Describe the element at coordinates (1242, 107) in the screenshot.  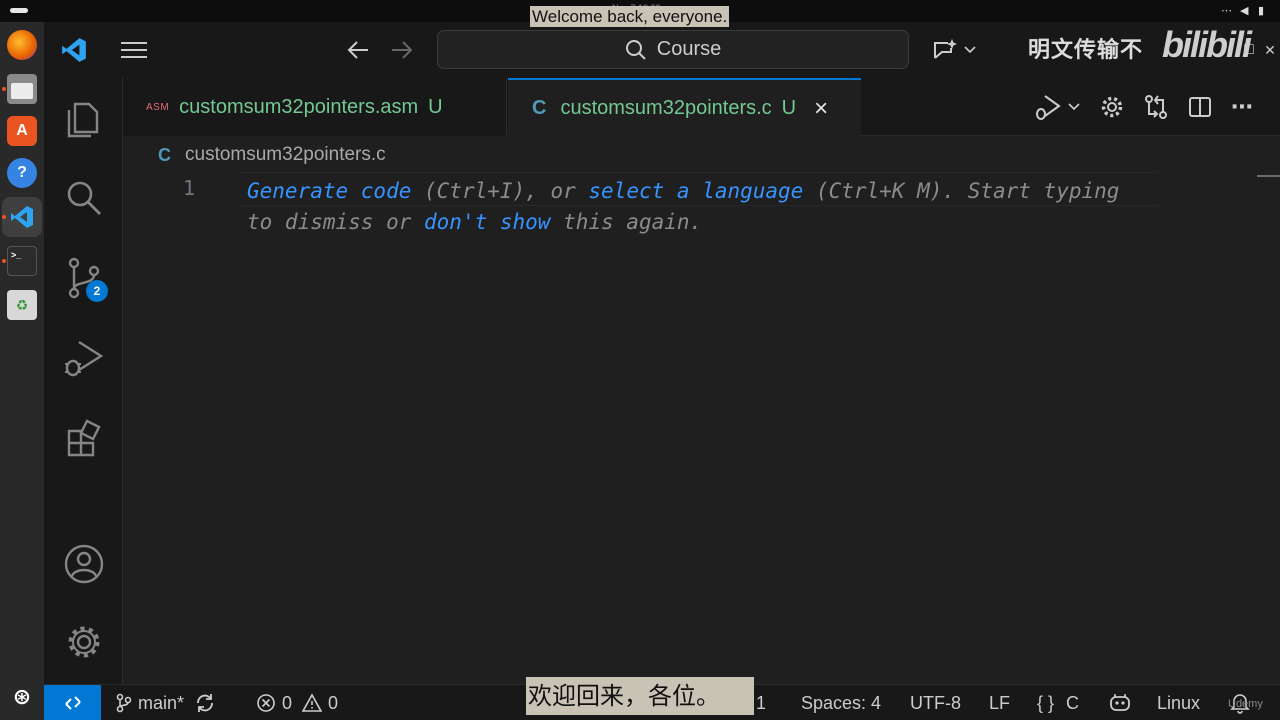
I see `more-actions-icon: ⋯` at that location.